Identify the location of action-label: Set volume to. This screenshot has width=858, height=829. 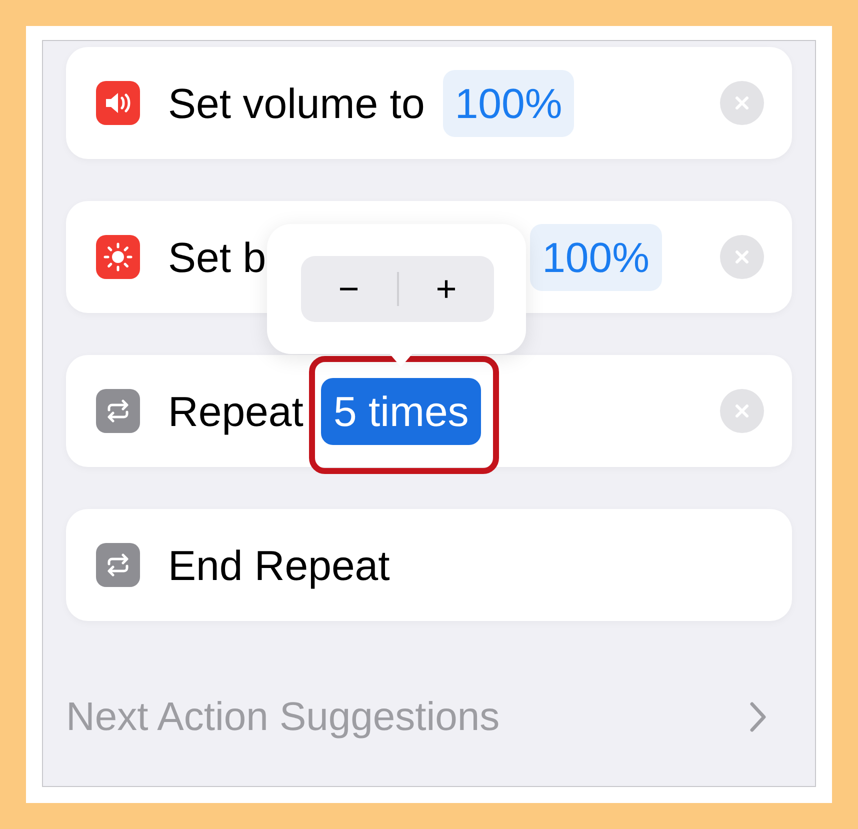
(296, 103).